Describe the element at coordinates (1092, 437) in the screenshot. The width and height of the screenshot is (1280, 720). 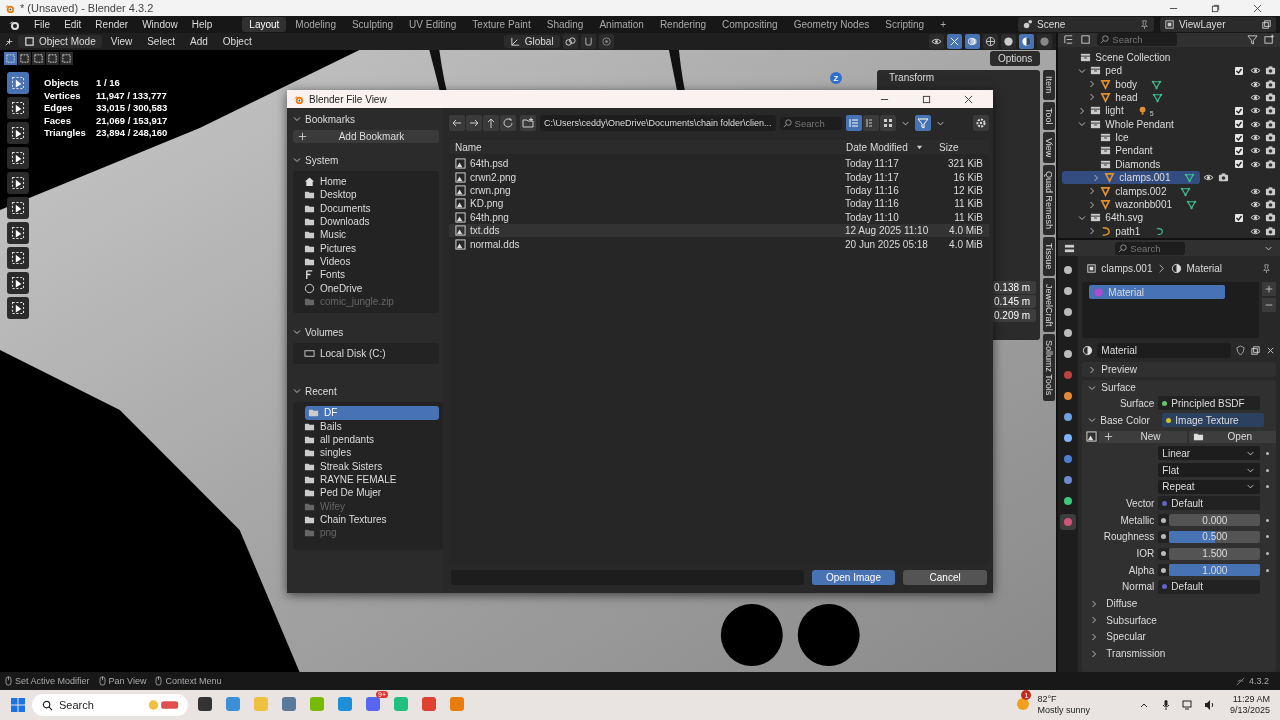
I see `image-browse-icon` at that location.